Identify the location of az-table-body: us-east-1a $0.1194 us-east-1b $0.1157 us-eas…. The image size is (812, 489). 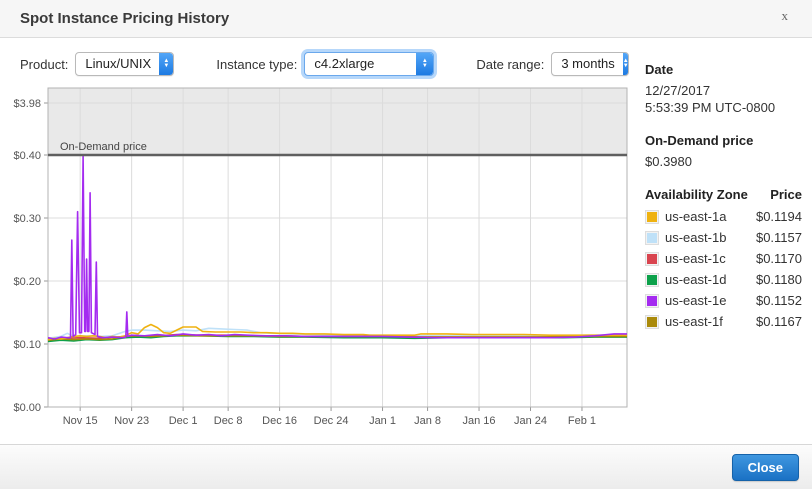
(723, 269).